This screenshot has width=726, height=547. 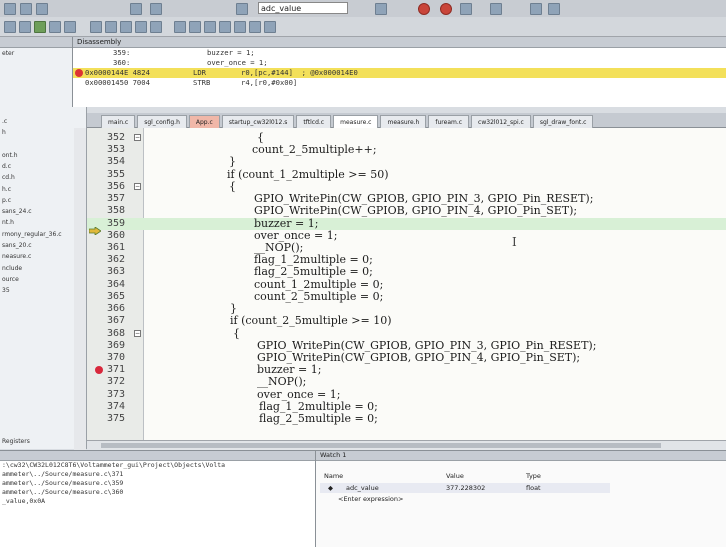 What do you see at coordinates (406, 260) in the screenshot?
I see `code-line: 362 flag_1_2multiple = 0;` at bounding box center [406, 260].